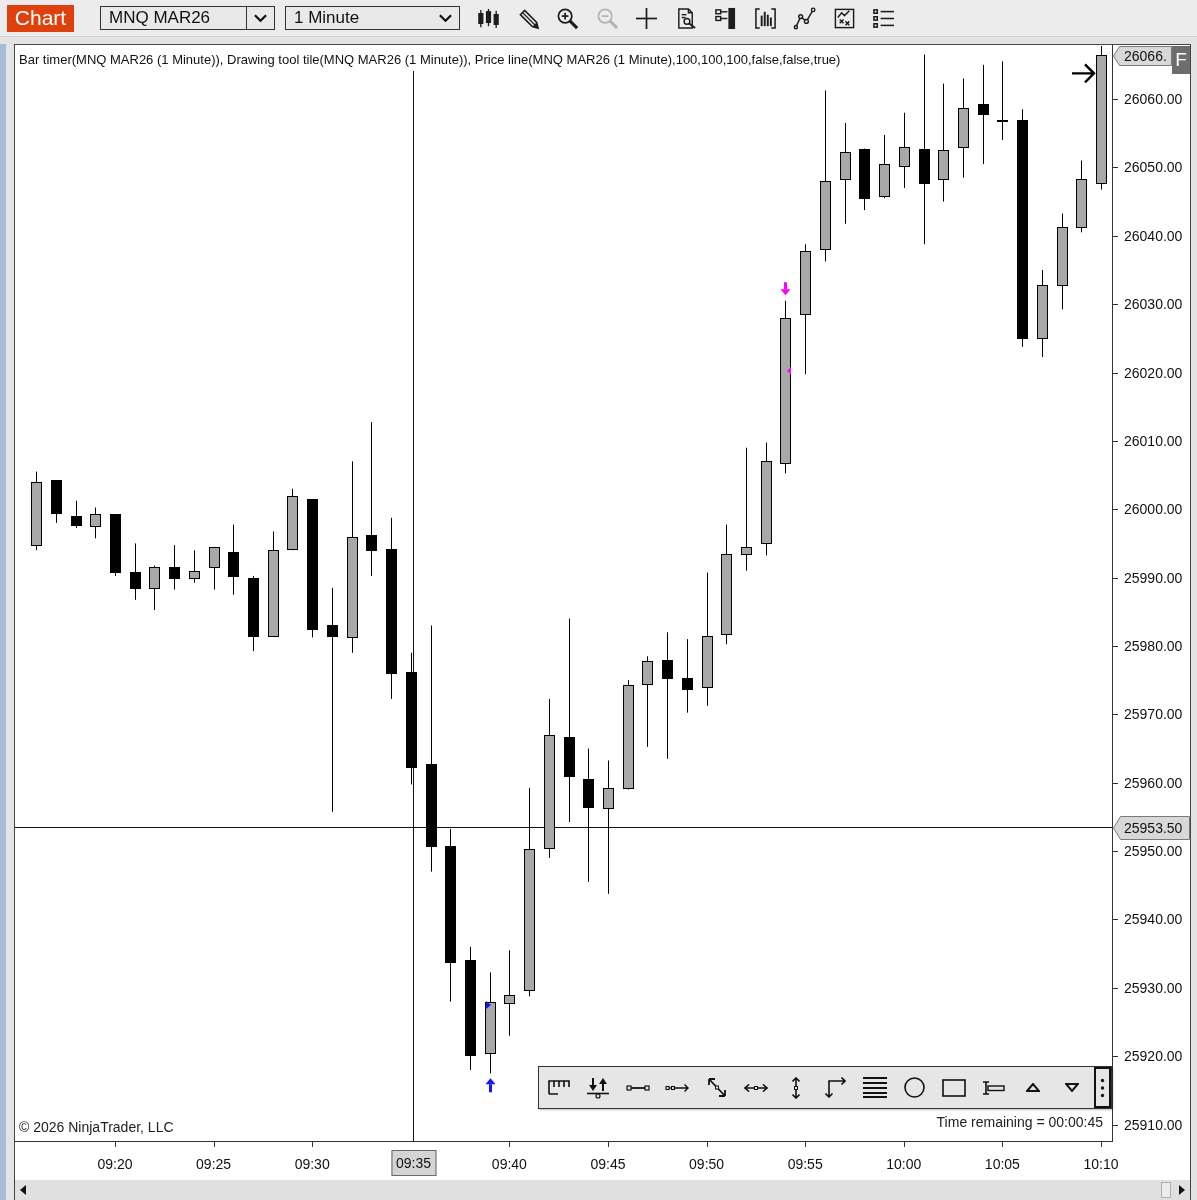  Describe the element at coordinates (490, 1085) in the screenshot. I see `up-arrow-icon` at that location.